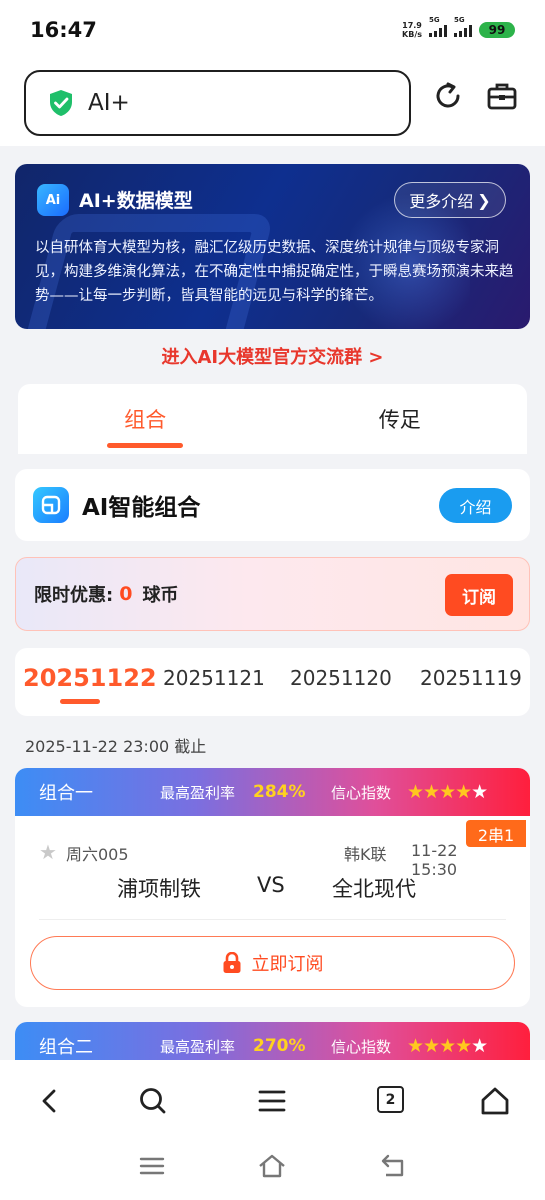 Image resolution: width=545 pixels, height=1200 pixels. What do you see at coordinates (50, 1101) in the screenshot?
I see `back-icon` at bounding box center [50, 1101].